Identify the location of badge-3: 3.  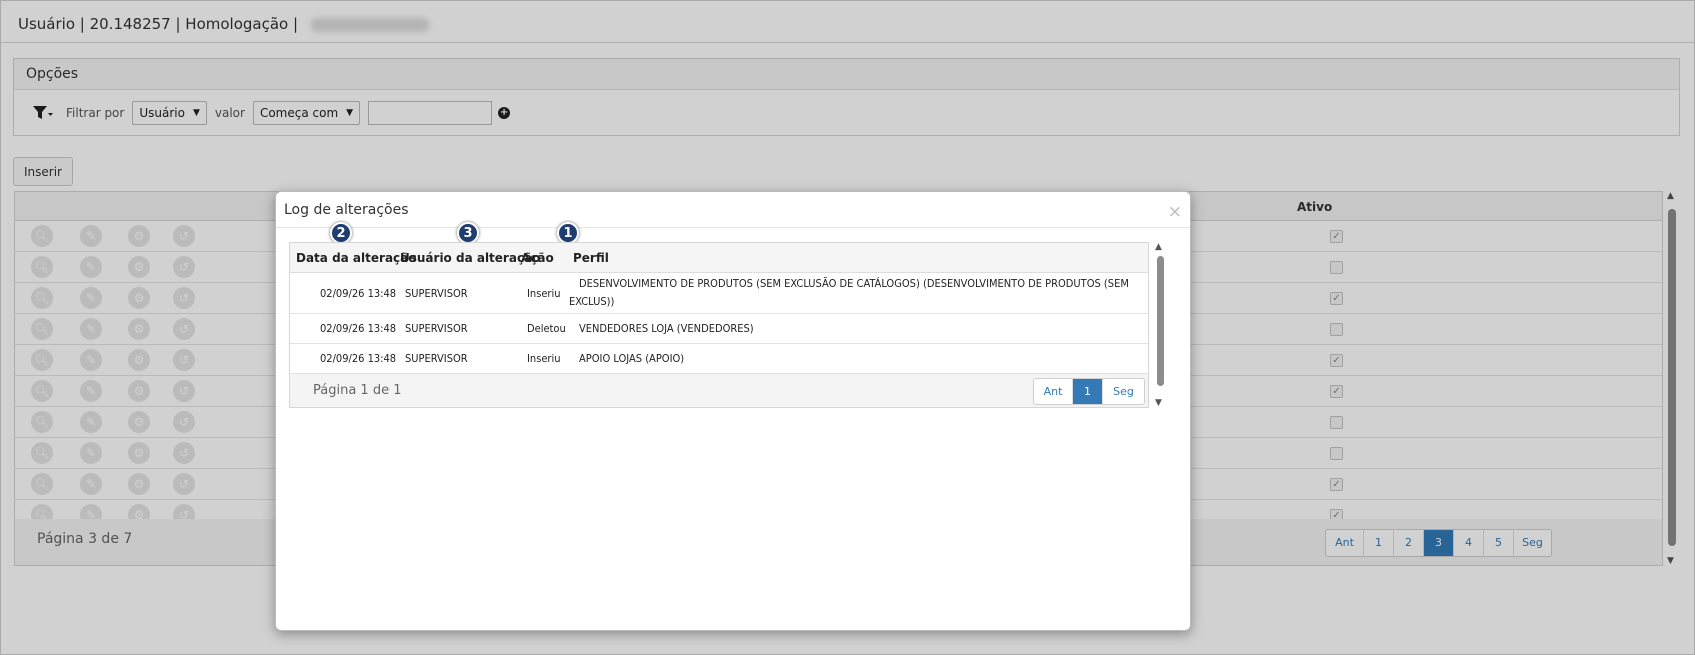
(468, 233).